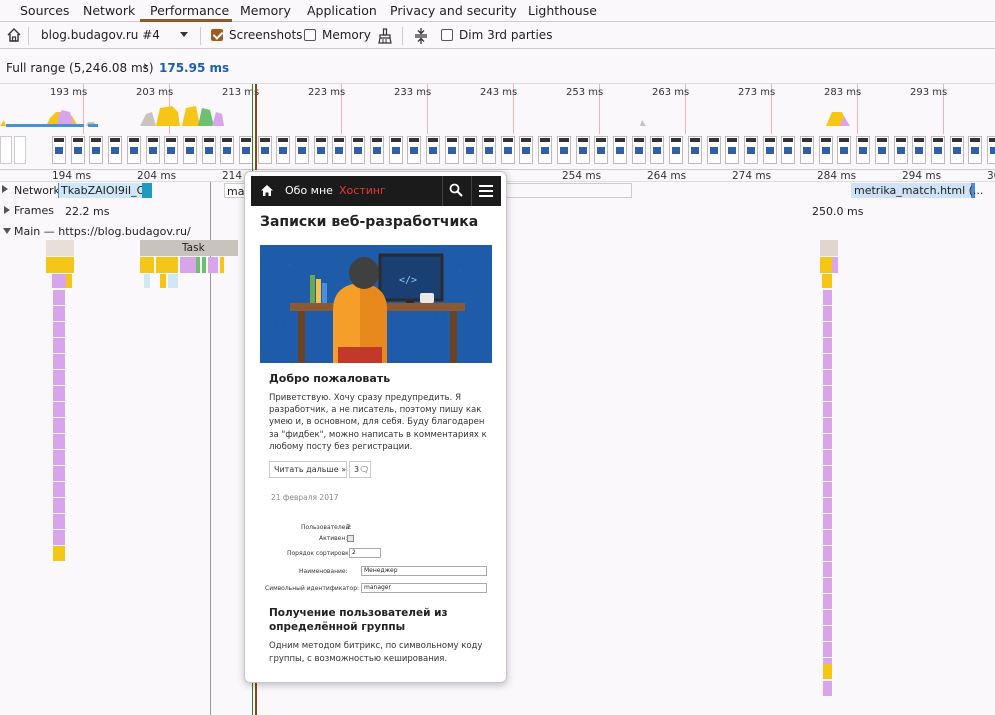 The height and width of the screenshot is (715, 995). What do you see at coordinates (184, 34) in the screenshot?
I see `chevron-down-icon` at bounding box center [184, 34].